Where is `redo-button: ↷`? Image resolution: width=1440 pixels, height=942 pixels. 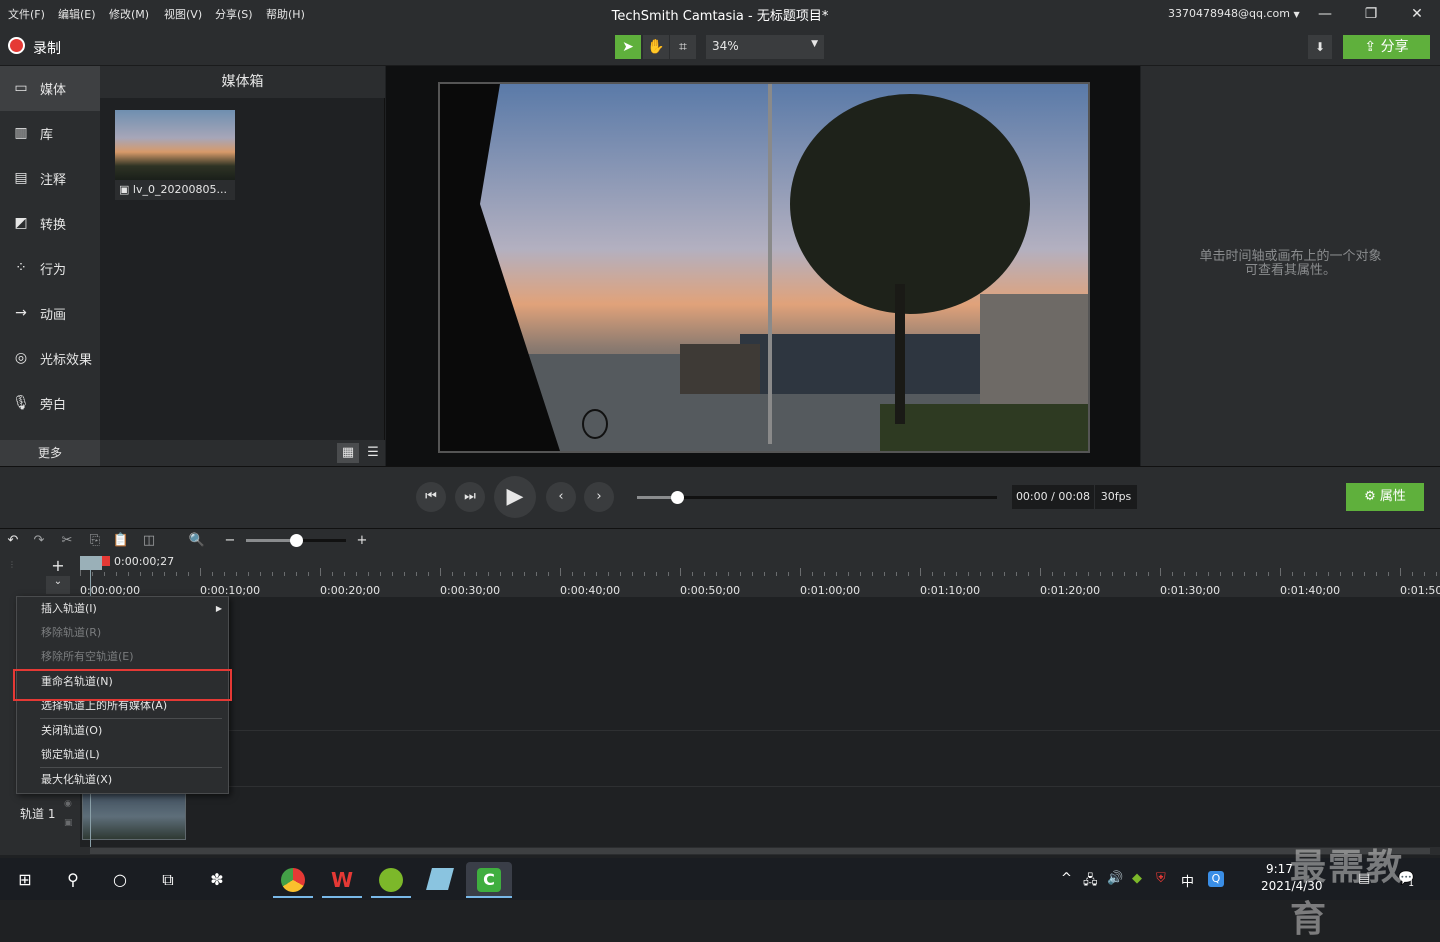
redo-button: ↷ is located at coordinates (39, 541).